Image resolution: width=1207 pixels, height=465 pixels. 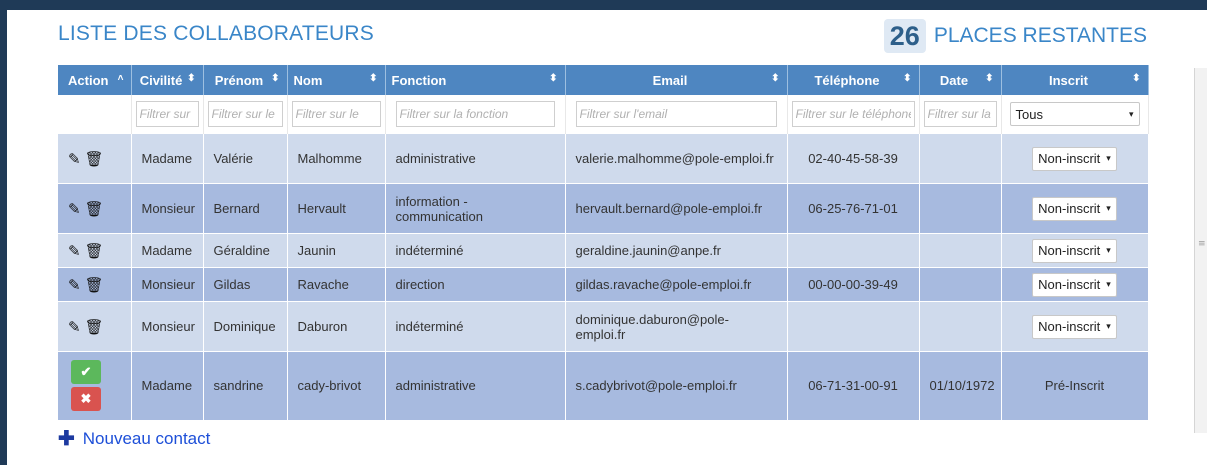 I want to click on cell-fonction: indéterminé, so click(x=475, y=250).